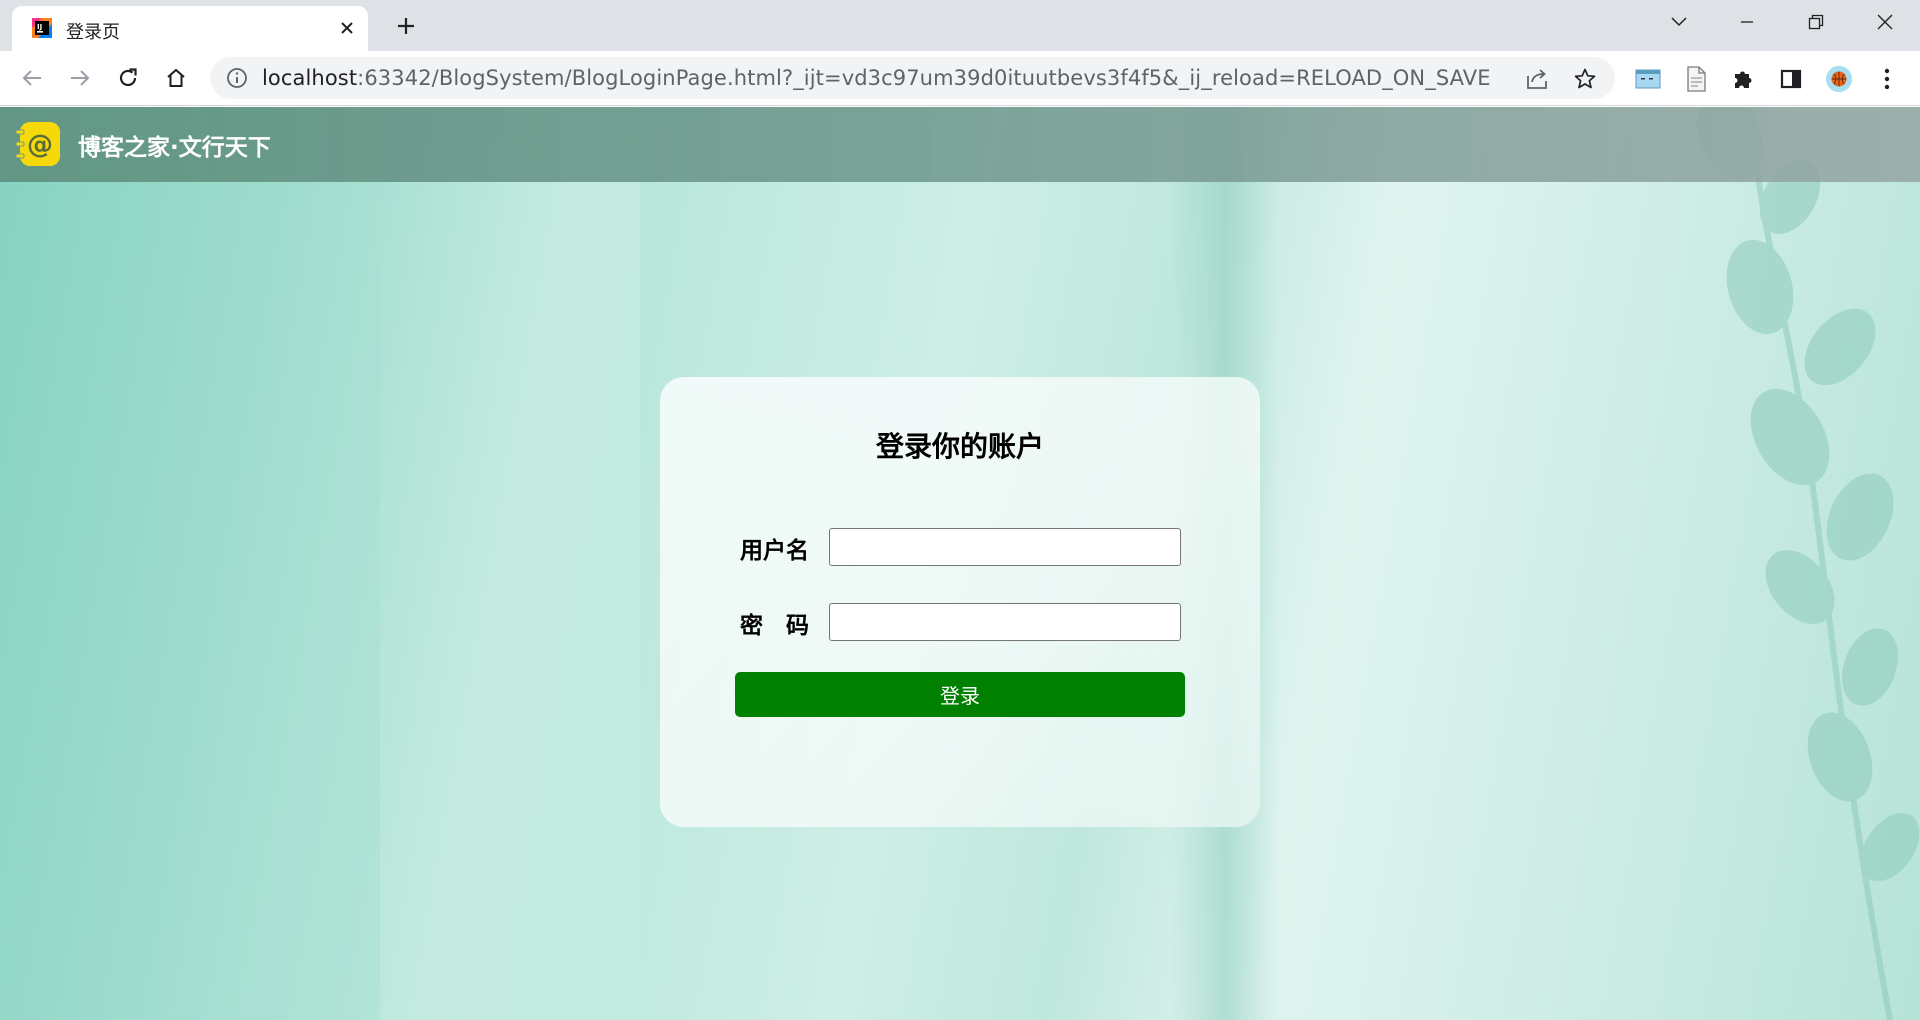 The width and height of the screenshot is (1920, 1020). Describe the element at coordinates (774, 551) in the screenshot. I see `username-label: 用户名` at that location.